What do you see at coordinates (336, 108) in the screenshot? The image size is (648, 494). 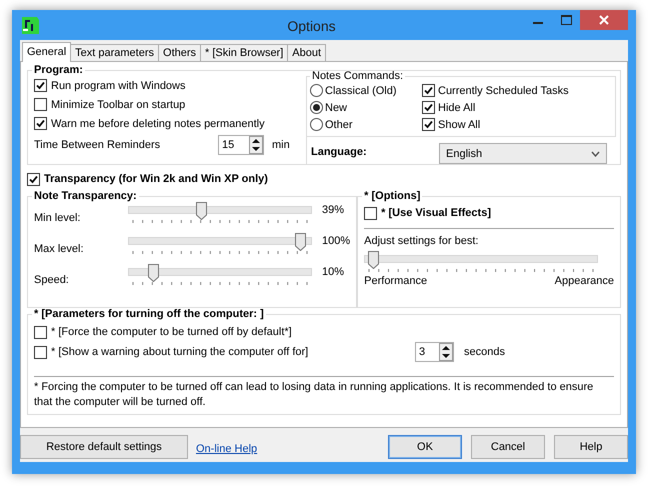 I see `option-label: New` at bounding box center [336, 108].